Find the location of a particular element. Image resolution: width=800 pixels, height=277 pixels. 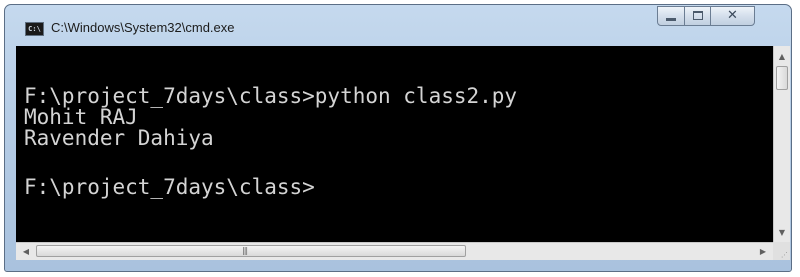

maximize-button is located at coordinates (697, 16).